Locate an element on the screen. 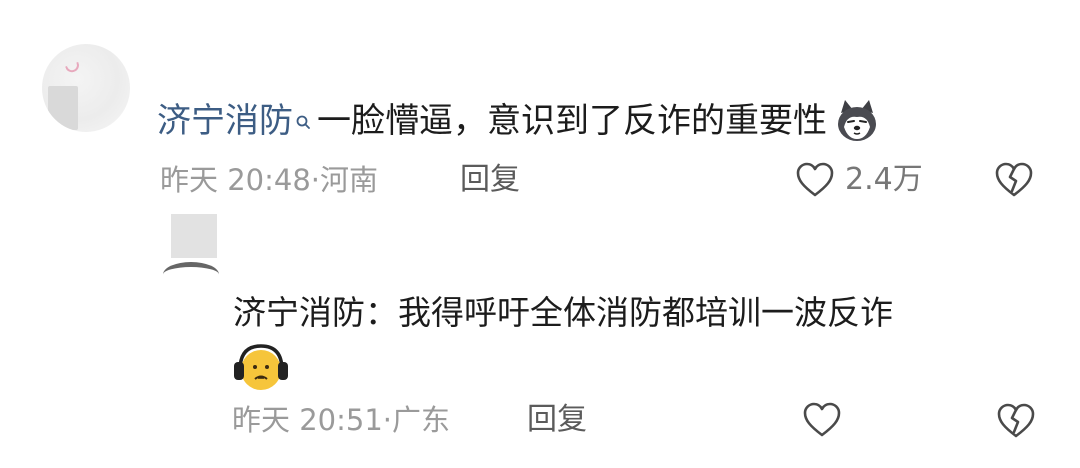  comment-text: 一脸懵逼，意识到了反诈的重要性 is located at coordinates (572, 121).